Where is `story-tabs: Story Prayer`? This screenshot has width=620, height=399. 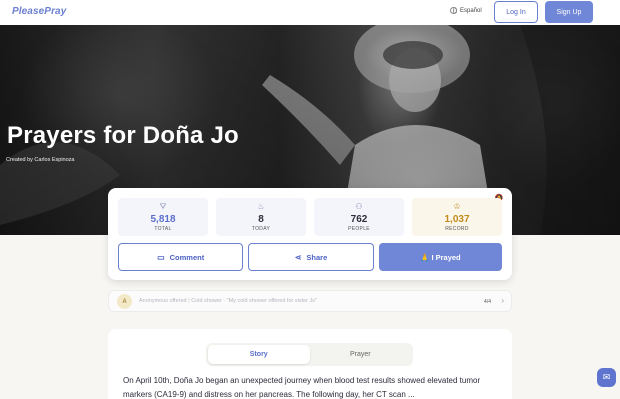
story-tabs: Story Prayer is located at coordinates (309, 354).